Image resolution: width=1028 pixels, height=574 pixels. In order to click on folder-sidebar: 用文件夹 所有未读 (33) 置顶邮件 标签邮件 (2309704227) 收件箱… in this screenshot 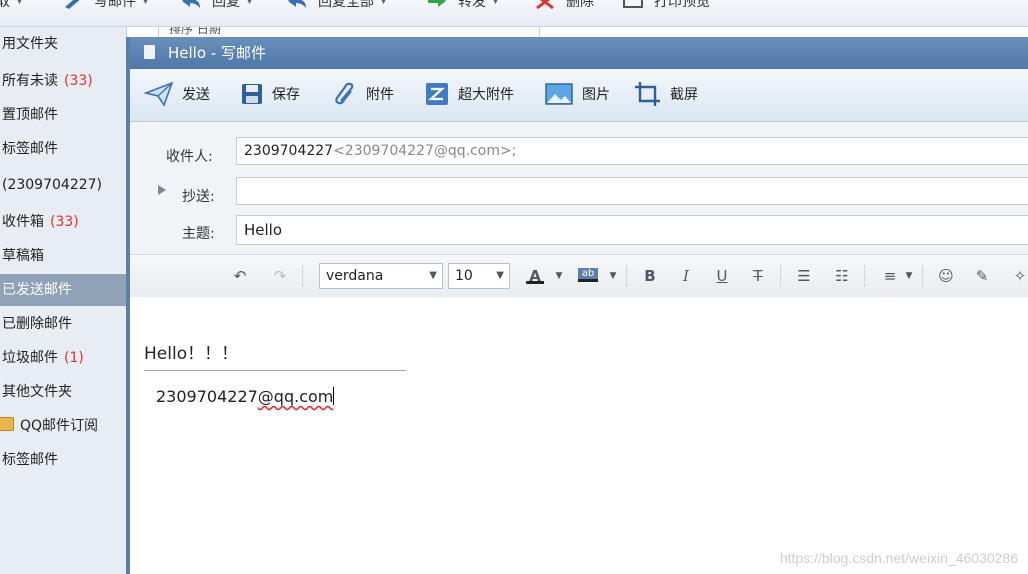, I will do `click(63, 300)`.